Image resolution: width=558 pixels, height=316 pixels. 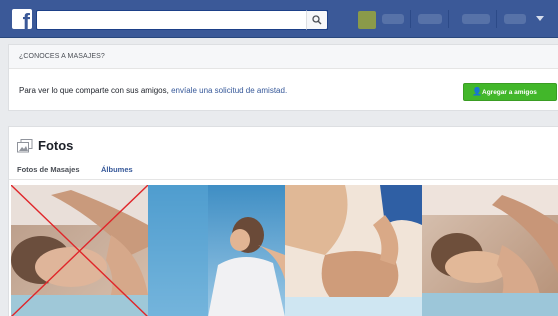 What do you see at coordinates (477, 91) in the screenshot?
I see `add-friend-icon: 👤` at bounding box center [477, 91].